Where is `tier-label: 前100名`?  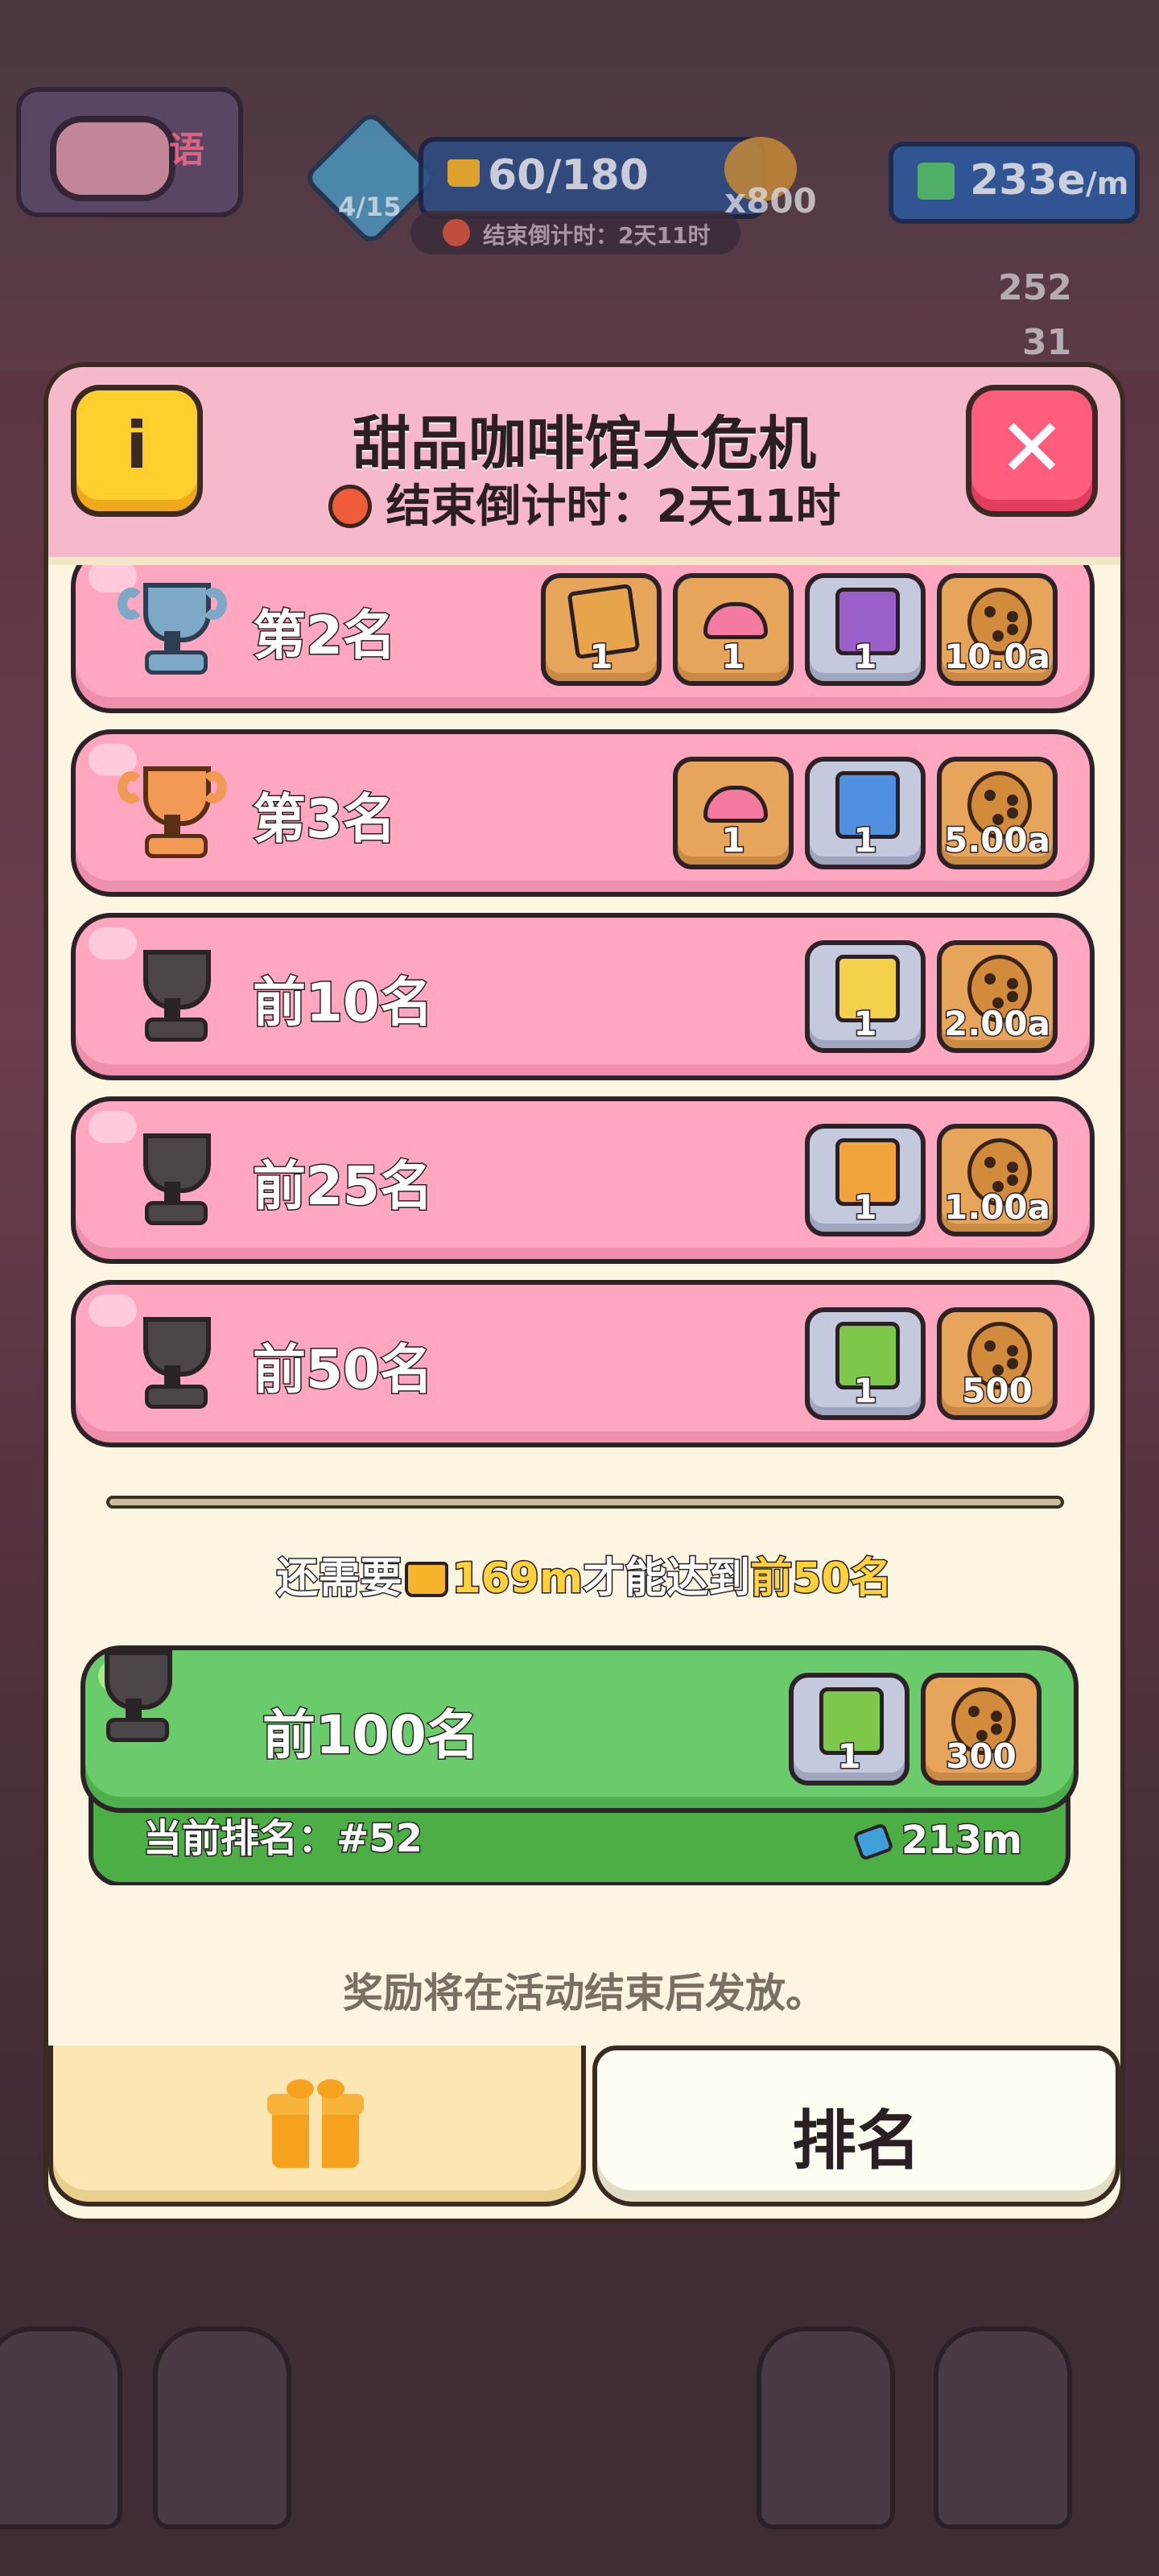
tier-label: 前100名 is located at coordinates (371, 1735).